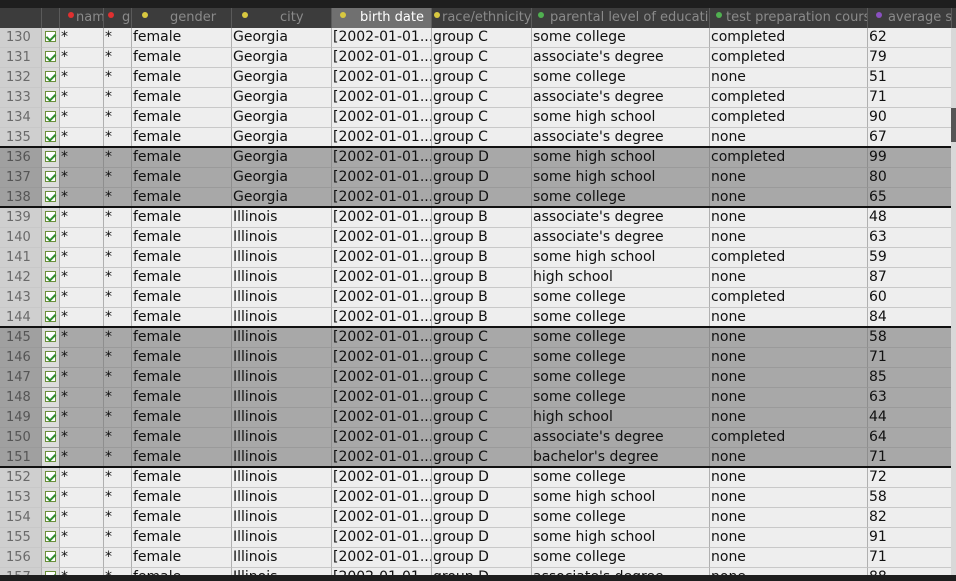  I want to click on average-score-cell: 79, so click(910, 58).